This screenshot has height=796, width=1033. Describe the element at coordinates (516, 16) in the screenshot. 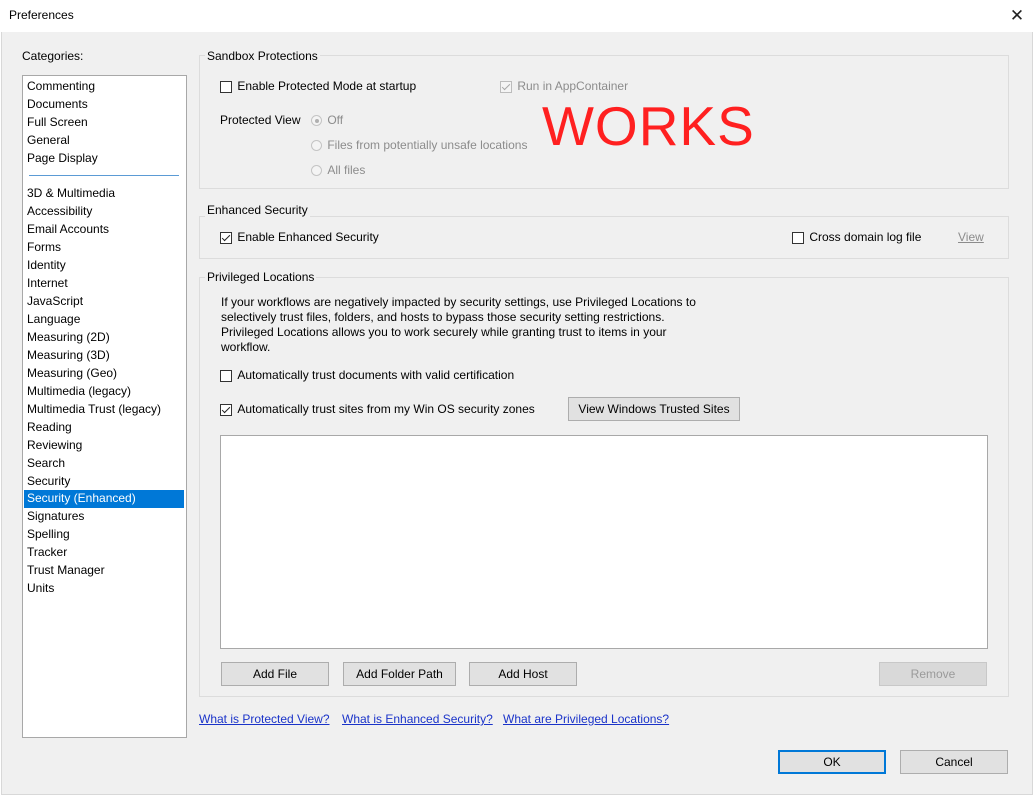

I see `title-bar` at that location.